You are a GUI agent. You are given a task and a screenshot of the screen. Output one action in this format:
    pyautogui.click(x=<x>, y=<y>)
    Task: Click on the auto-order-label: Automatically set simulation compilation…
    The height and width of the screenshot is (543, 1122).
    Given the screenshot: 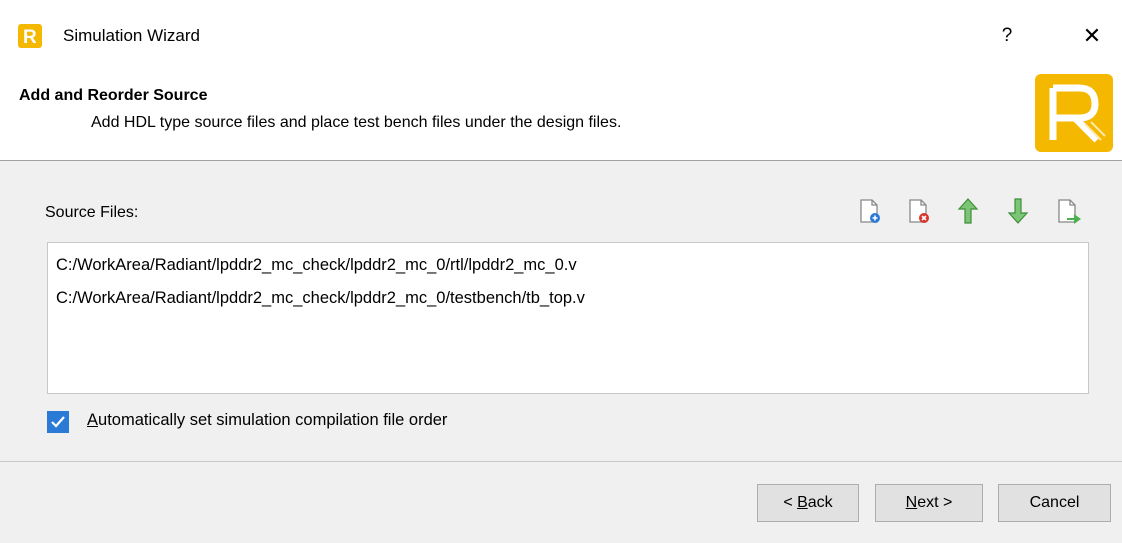 What is the action you would take?
    pyautogui.click(x=267, y=420)
    